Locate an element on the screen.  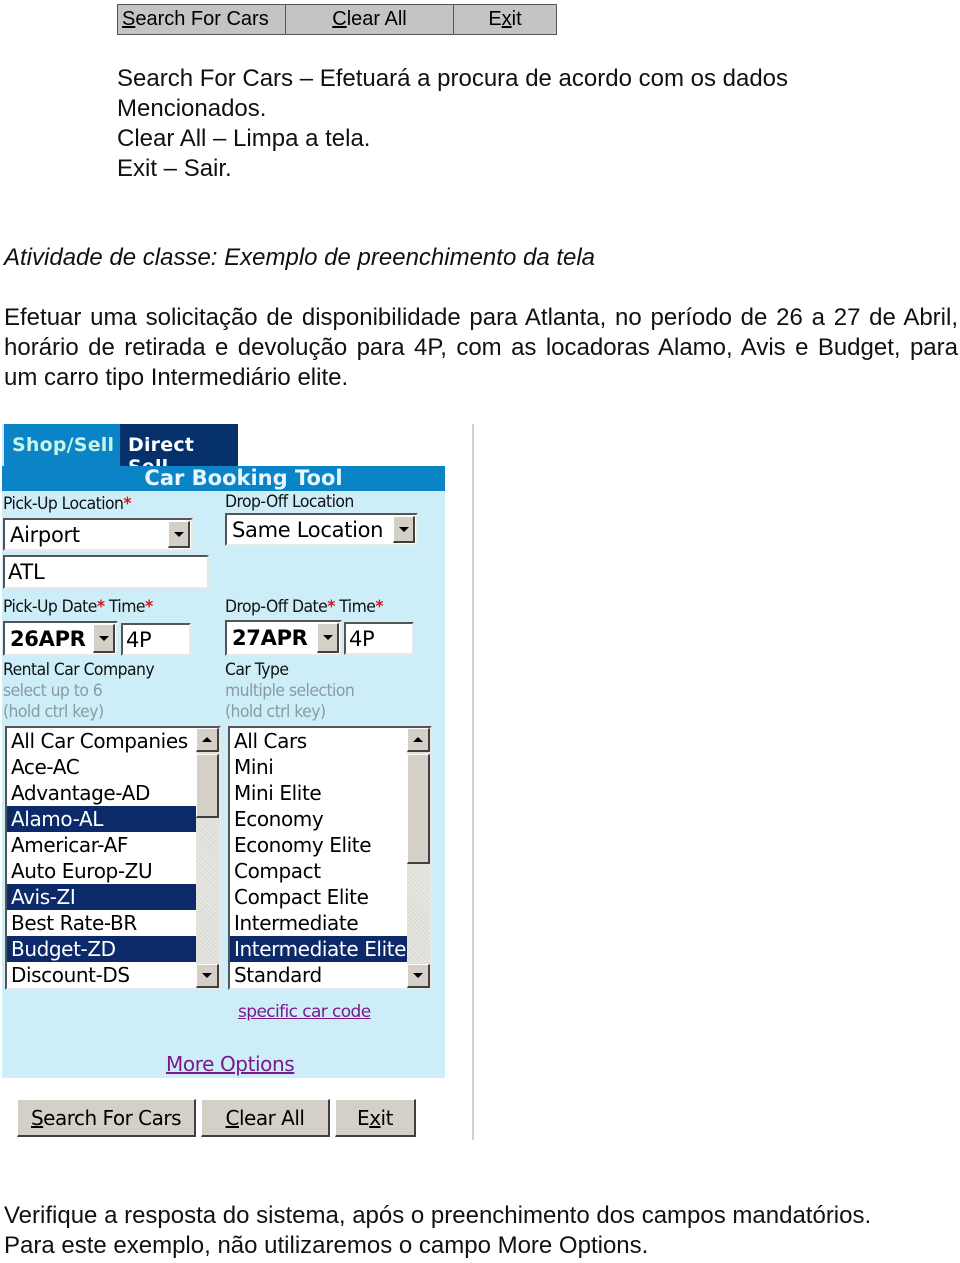
dropoff-location-select: Same Location is located at coordinates (321, 529).